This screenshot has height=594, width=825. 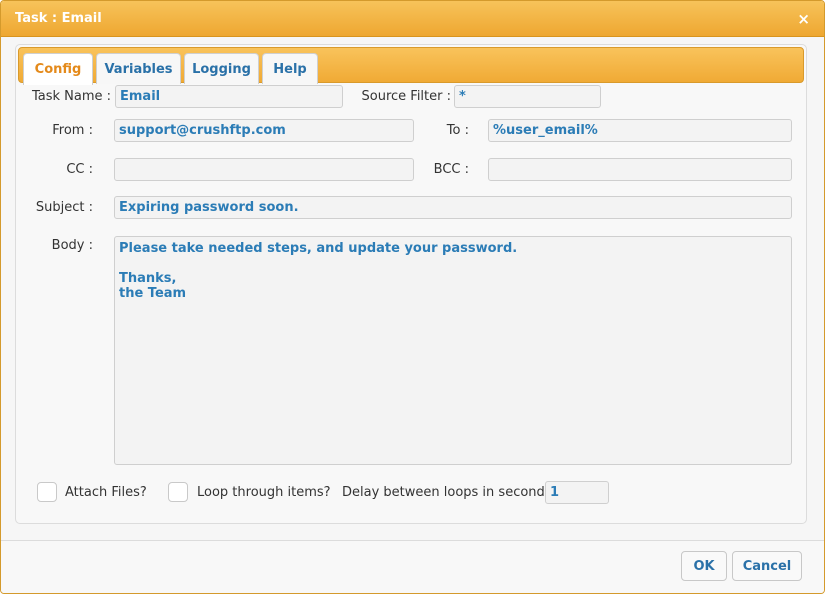 What do you see at coordinates (704, 566) in the screenshot?
I see `ok-button: OK` at bounding box center [704, 566].